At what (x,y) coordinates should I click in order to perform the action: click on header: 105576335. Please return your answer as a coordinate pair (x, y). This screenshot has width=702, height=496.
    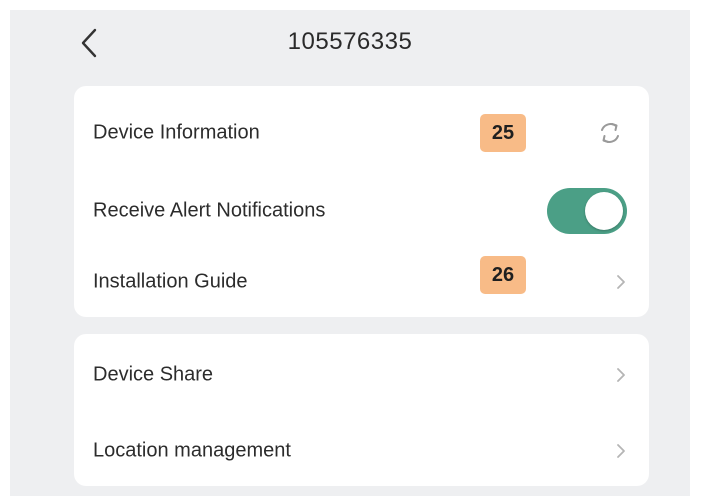
    Looking at the image, I should click on (350, 43).